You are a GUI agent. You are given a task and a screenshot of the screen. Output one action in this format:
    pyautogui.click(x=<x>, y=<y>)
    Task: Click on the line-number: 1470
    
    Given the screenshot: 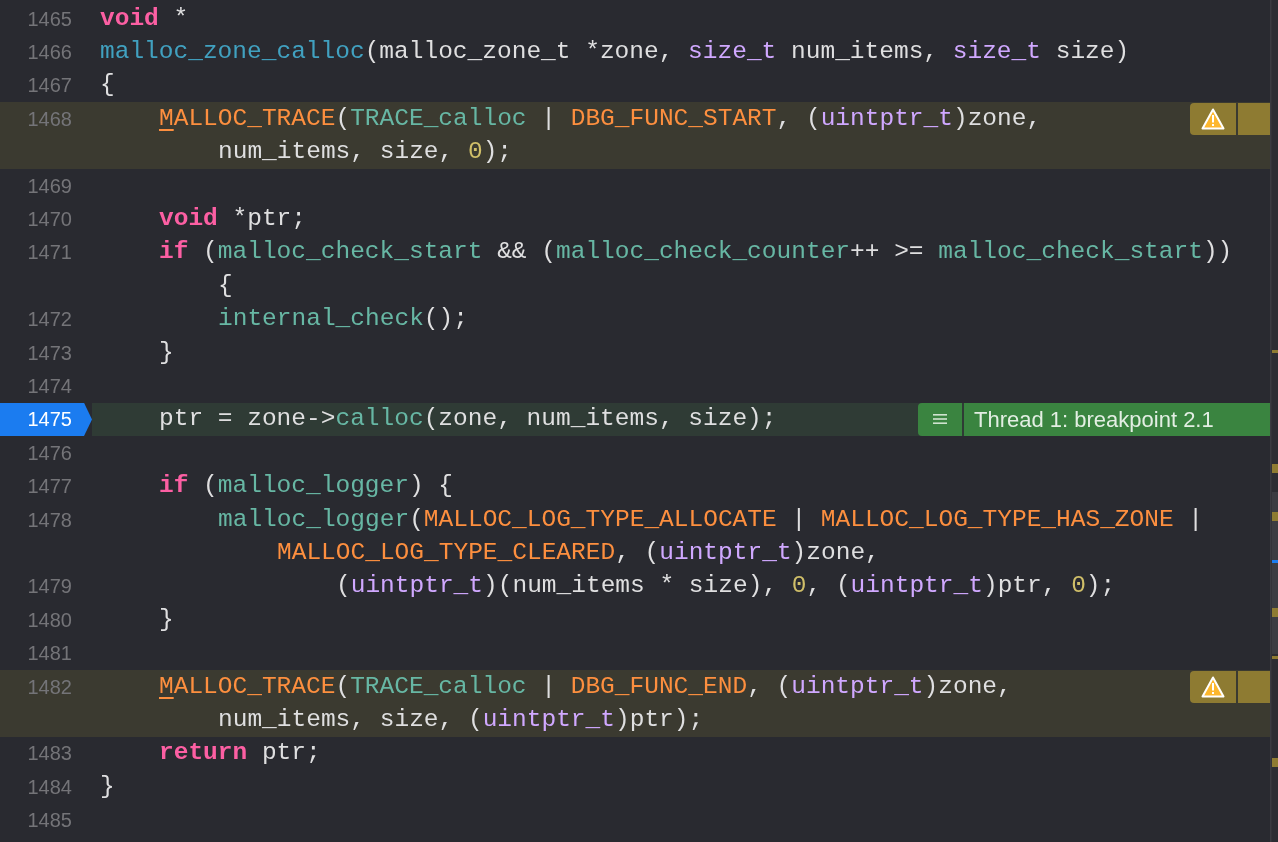 What is the action you would take?
    pyautogui.click(x=49, y=219)
    